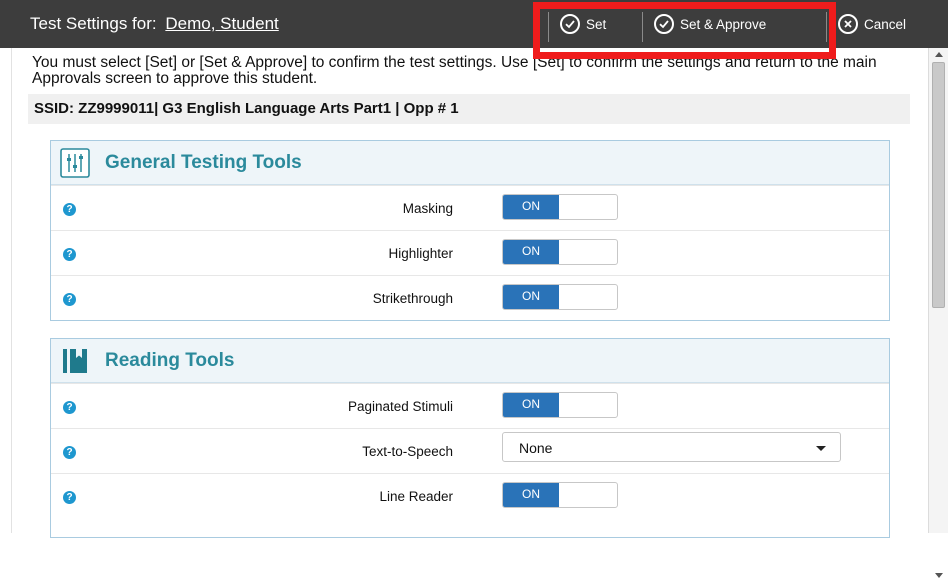 The image size is (948, 578). Describe the element at coordinates (536, 448) in the screenshot. I see `select-value: None` at that location.